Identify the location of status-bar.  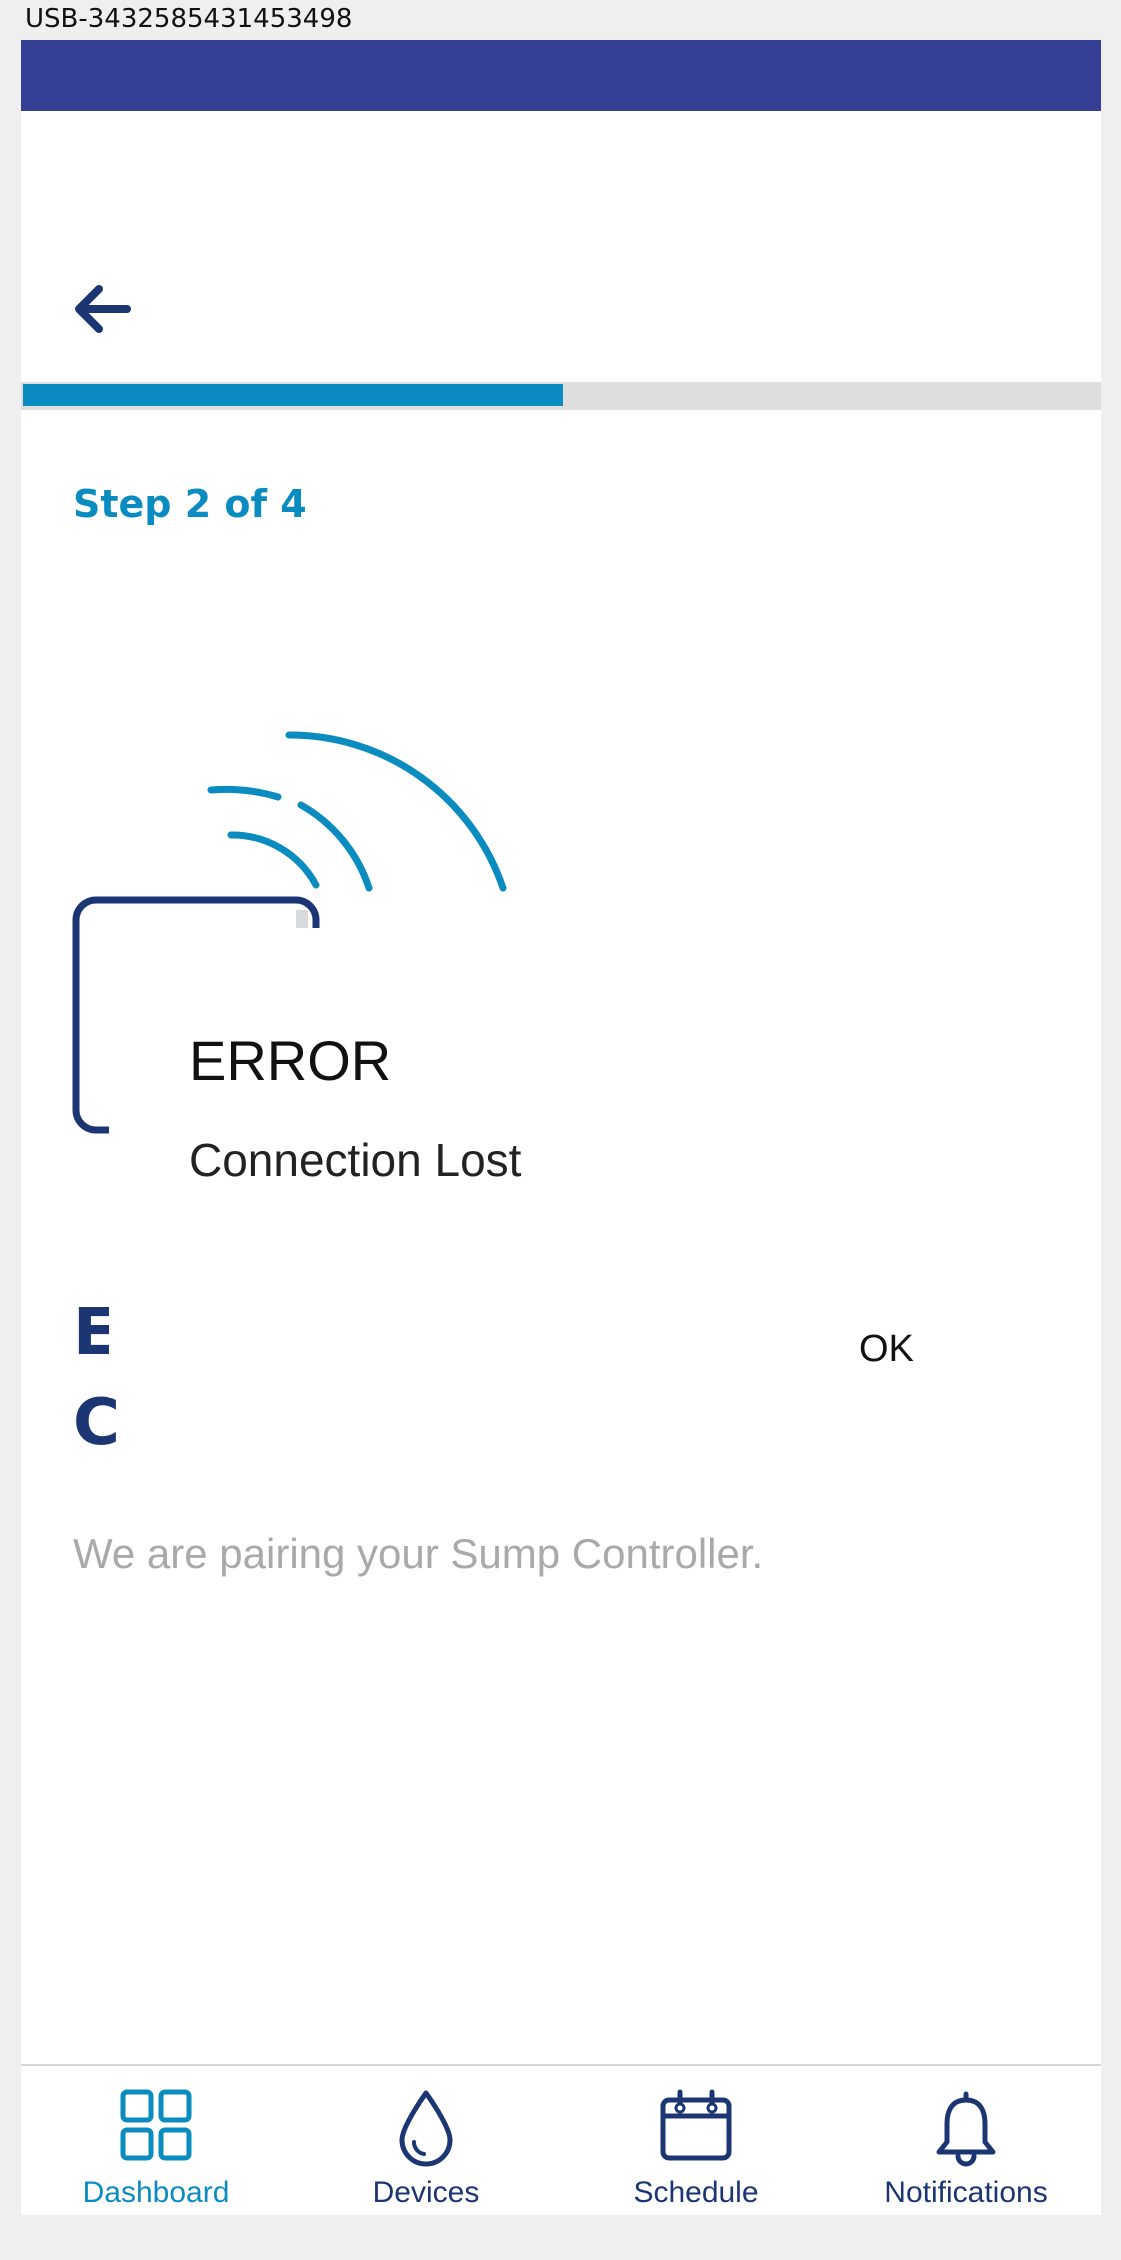
(561, 75).